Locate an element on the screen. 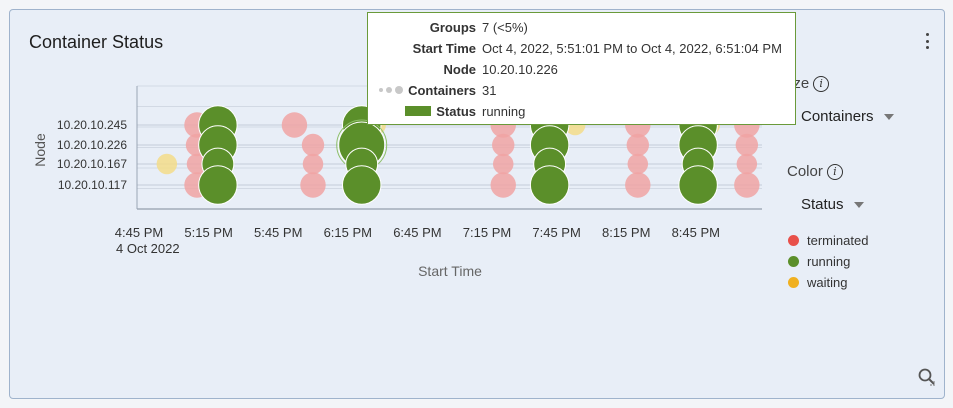  x-tick-label: 7:45 PM is located at coordinates (556, 232).